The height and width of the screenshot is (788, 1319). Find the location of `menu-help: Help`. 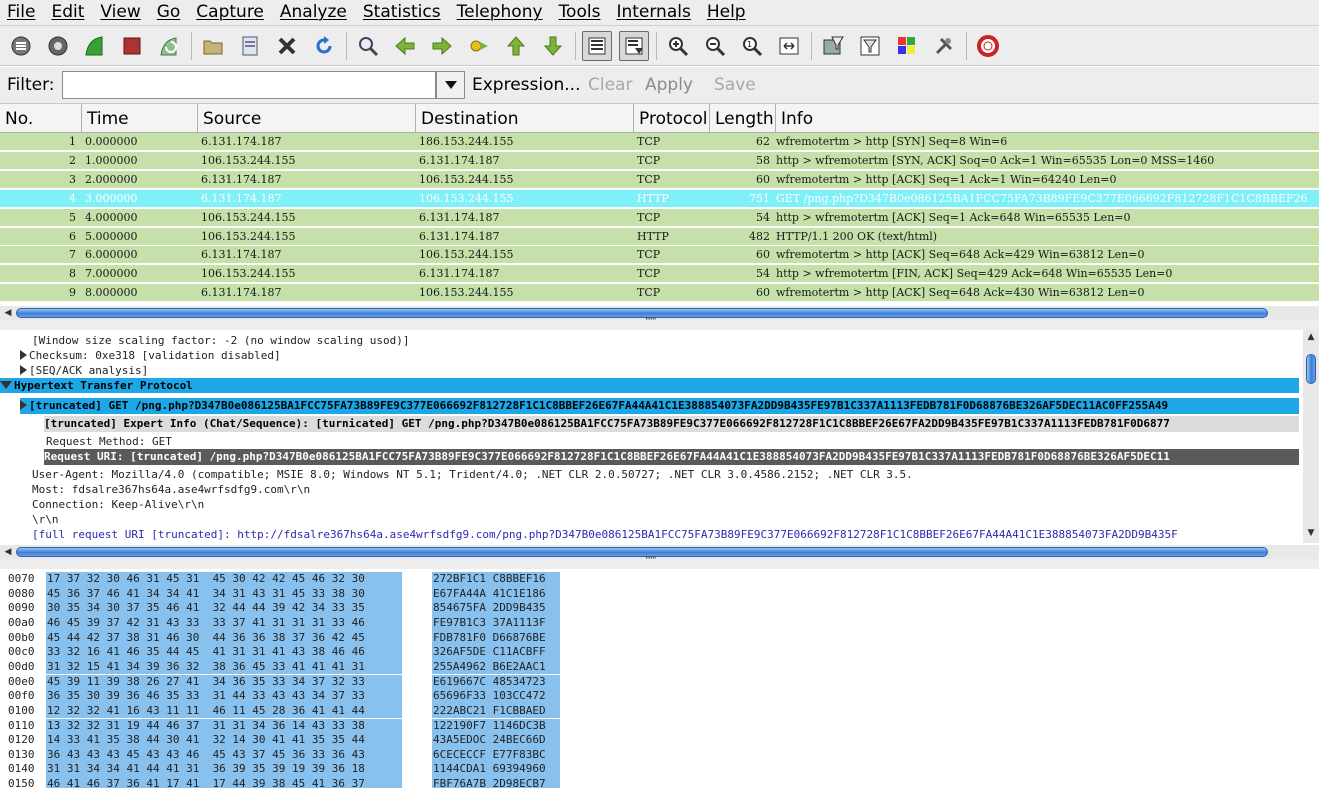

menu-help: Help is located at coordinates (727, 12).